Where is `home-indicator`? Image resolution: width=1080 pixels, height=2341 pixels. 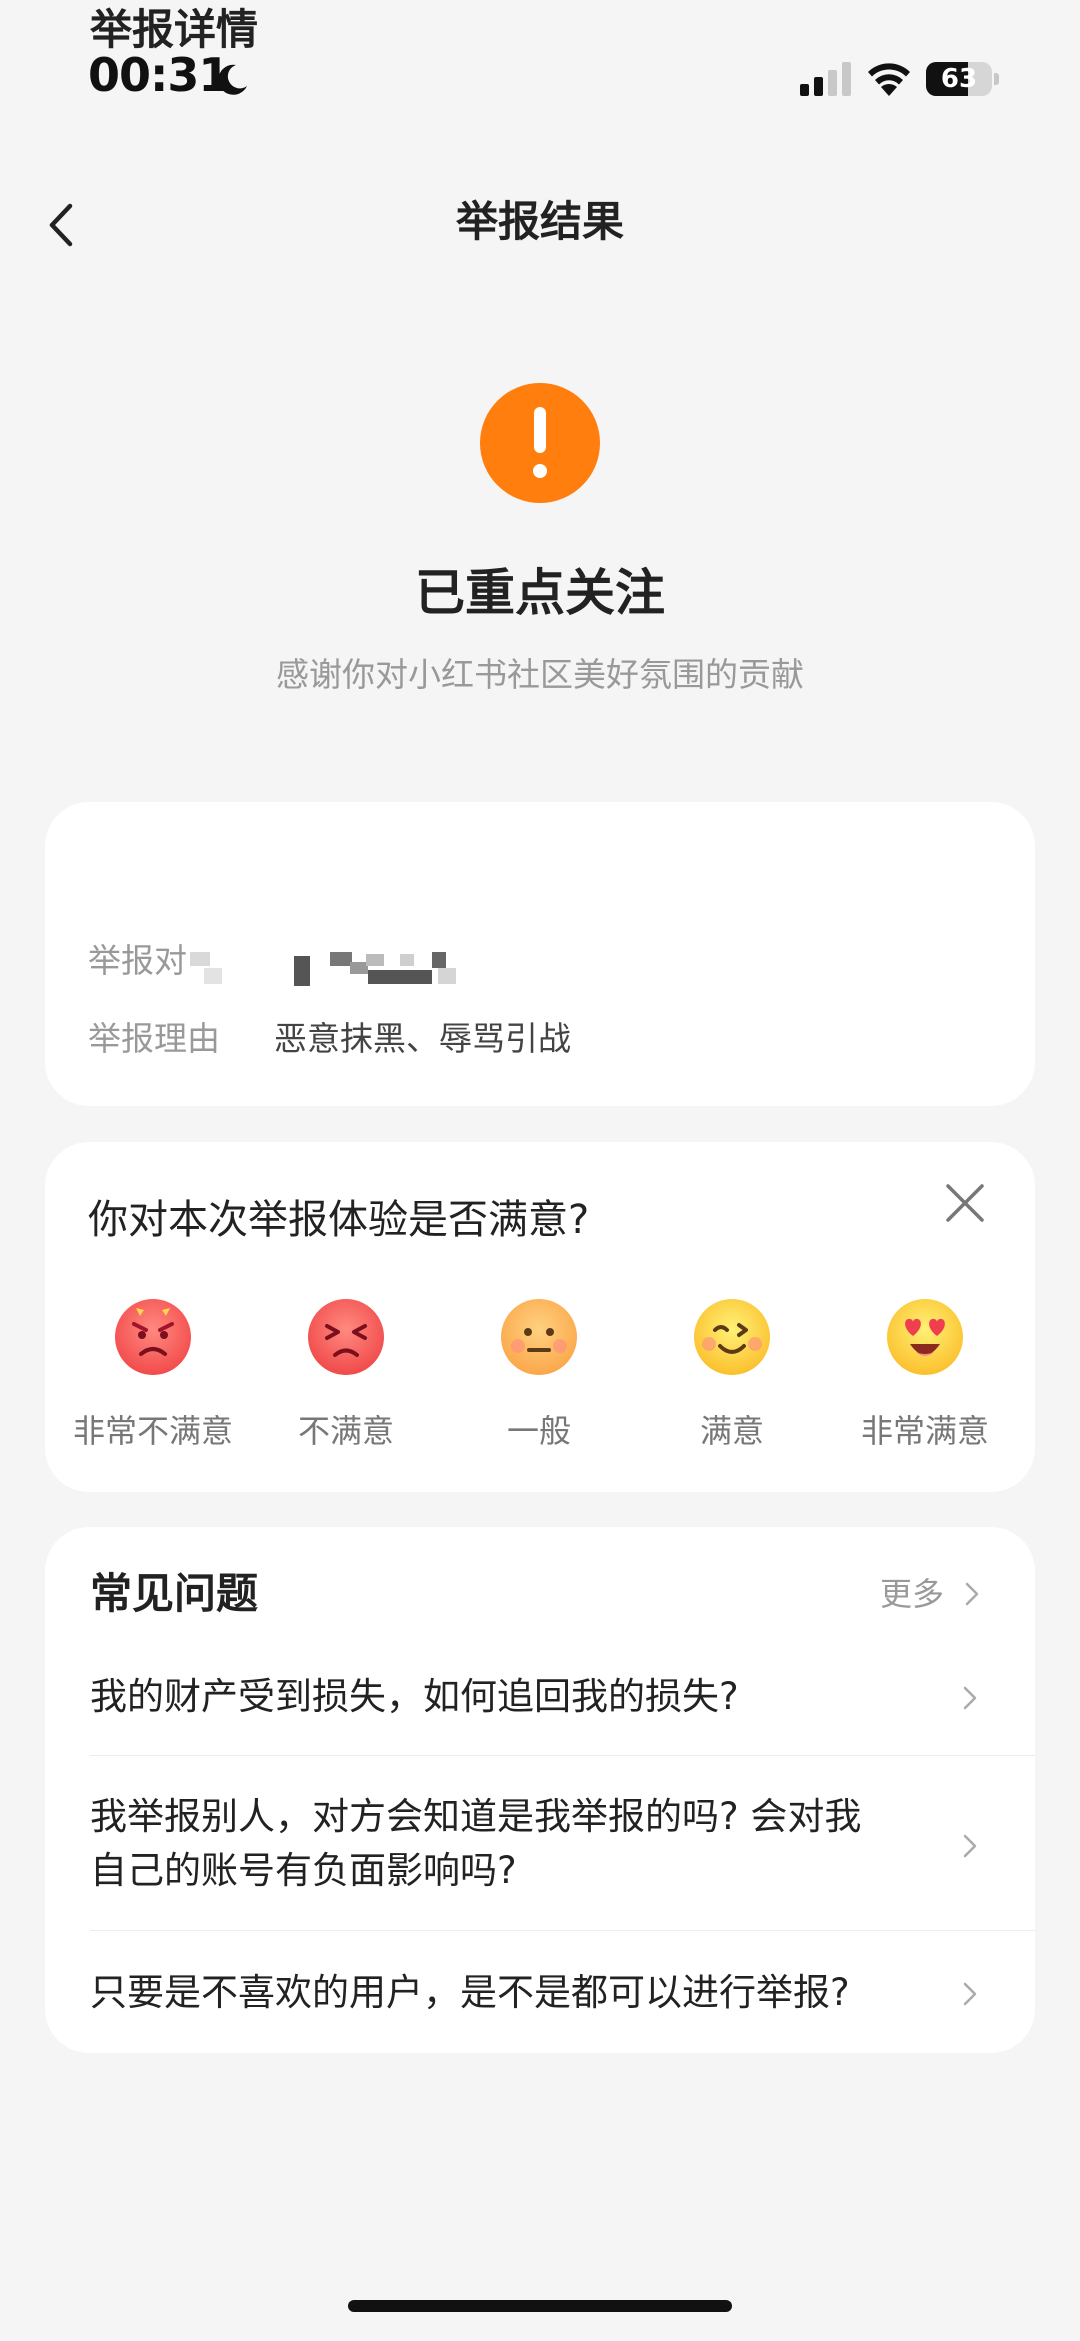 home-indicator is located at coordinates (540, 2306).